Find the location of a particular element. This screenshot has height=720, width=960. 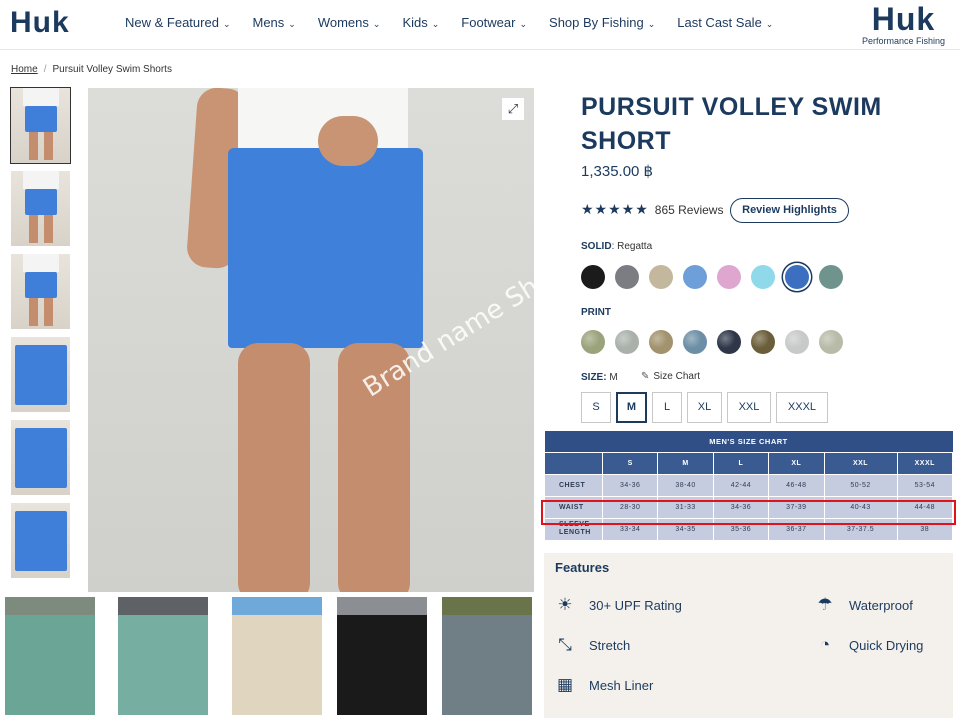

mesh-grid-icon: ▦ is located at coordinates (565, 684).